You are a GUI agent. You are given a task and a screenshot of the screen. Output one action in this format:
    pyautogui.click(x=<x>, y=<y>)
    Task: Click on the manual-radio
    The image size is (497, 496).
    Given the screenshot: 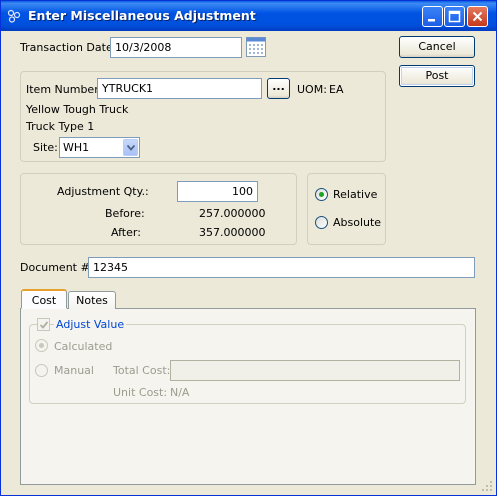 What is the action you would take?
    pyautogui.click(x=41, y=370)
    